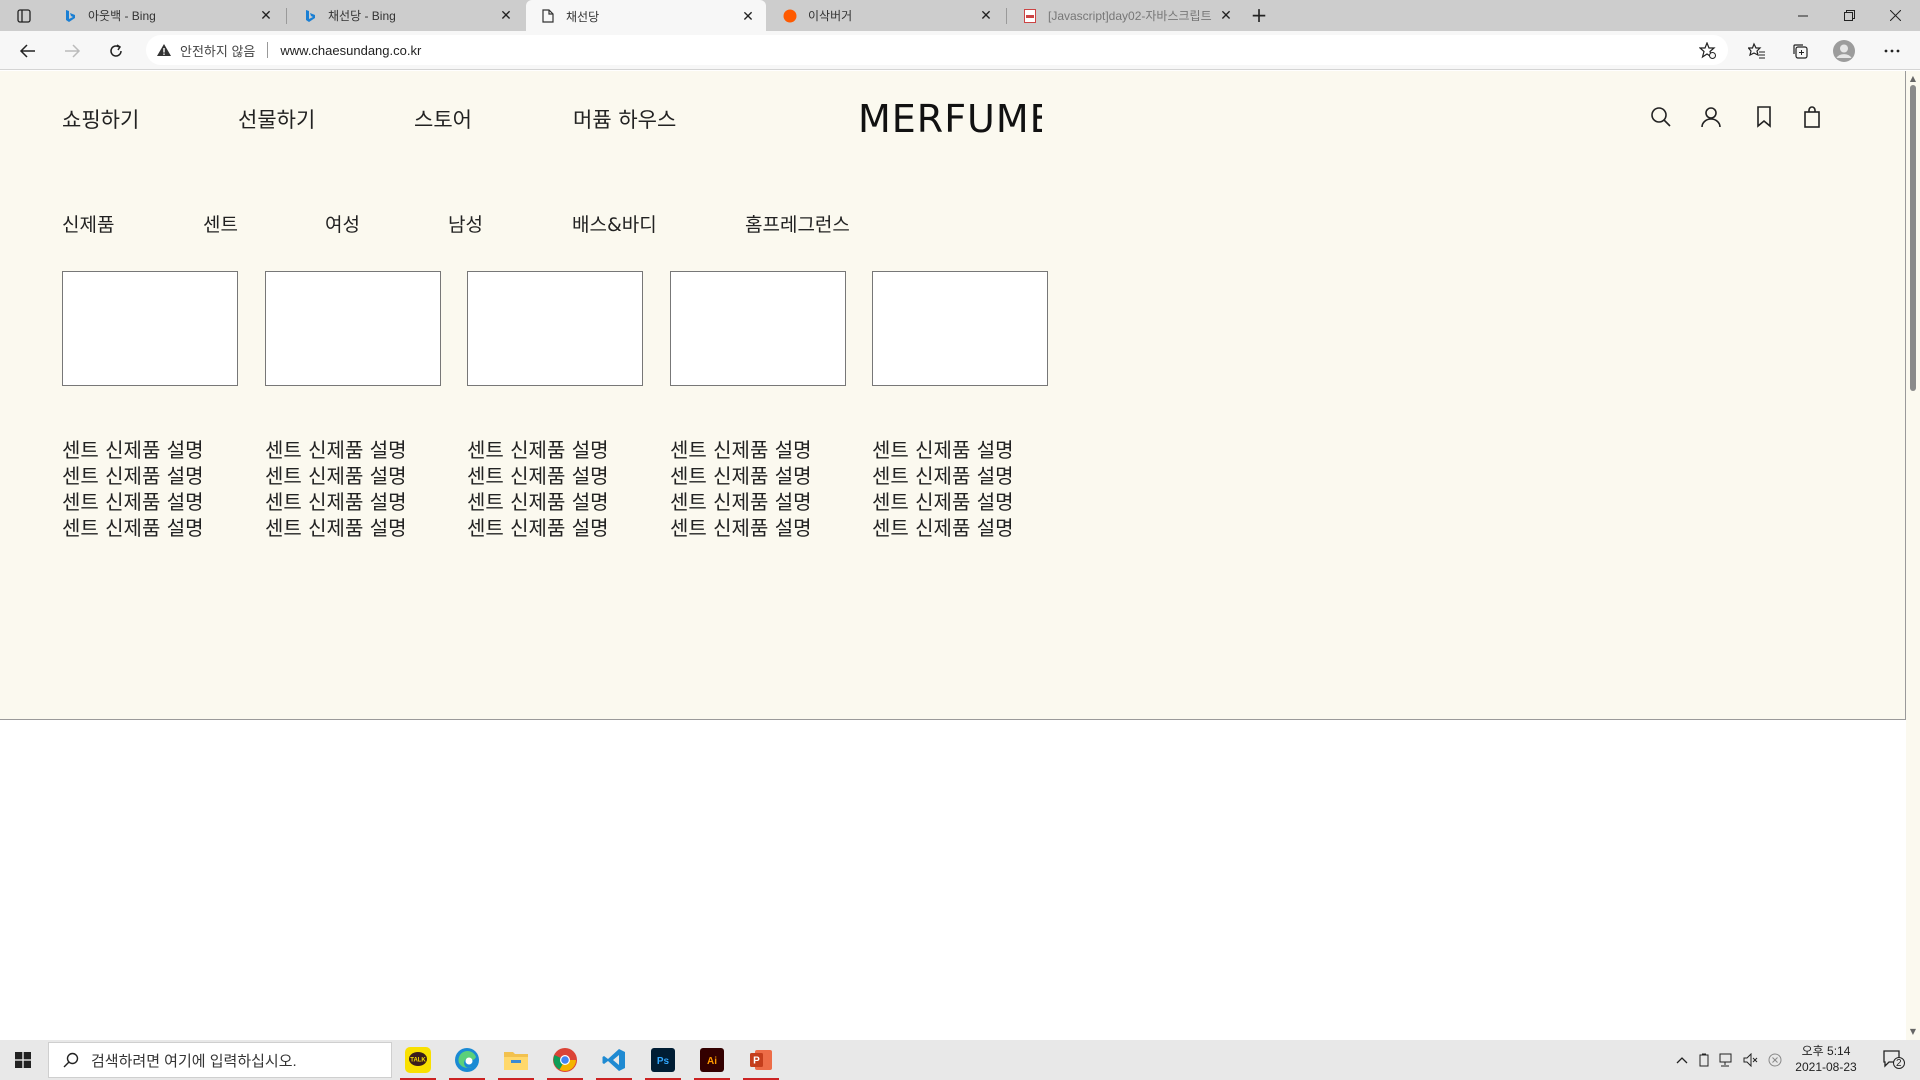 This screenshot has height=1080, width=1920. What do you see at coordinates (467, 1060) in the screenshot?
I see `edge-icon` at bounding box center [467, 1060].